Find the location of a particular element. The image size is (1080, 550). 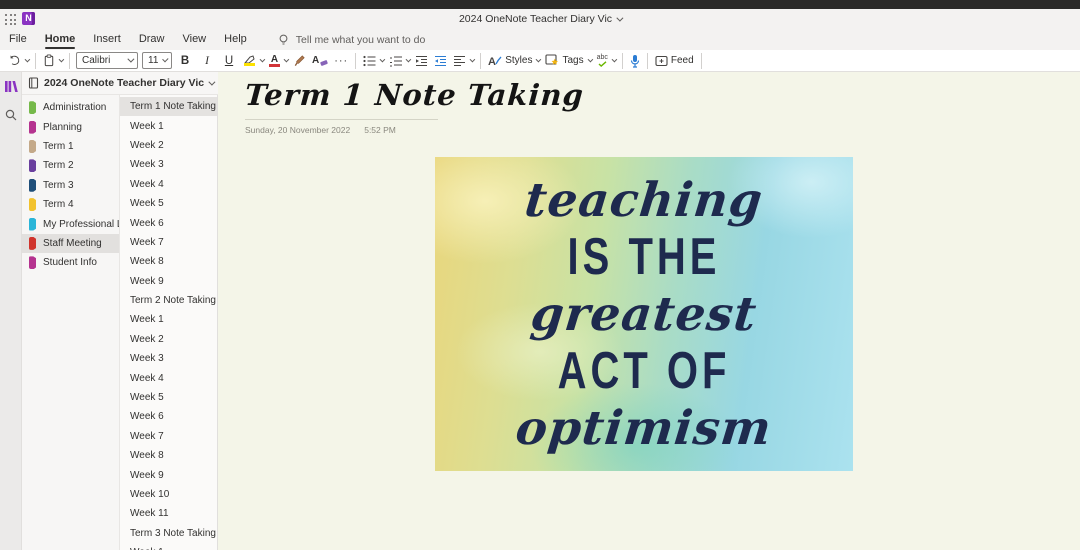

section-label: Student Info is located at coordinates (70, 263).